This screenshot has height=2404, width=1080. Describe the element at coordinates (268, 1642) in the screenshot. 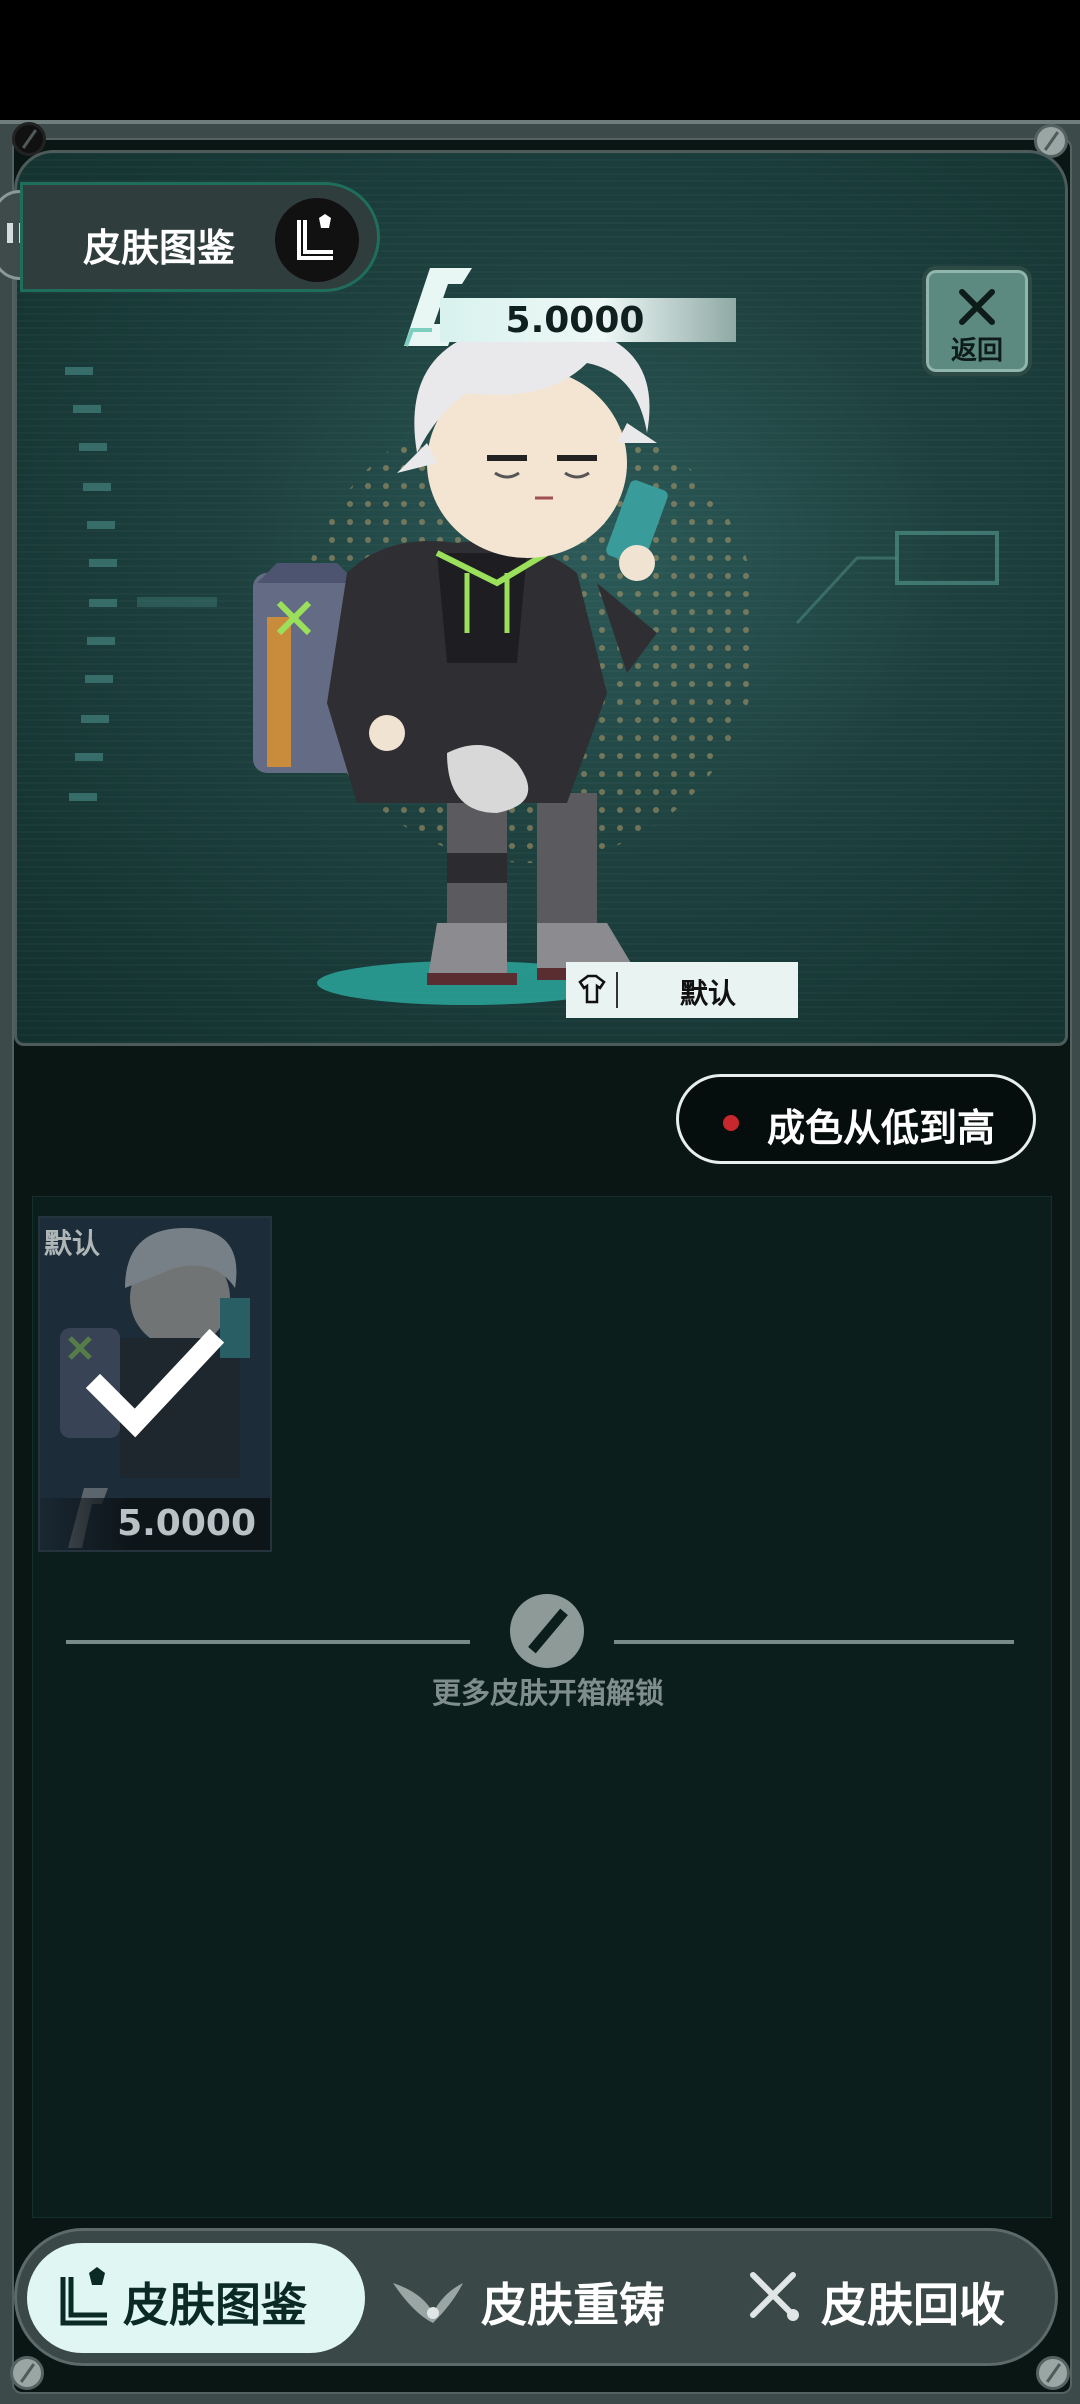

I see `divider-left` at that location.